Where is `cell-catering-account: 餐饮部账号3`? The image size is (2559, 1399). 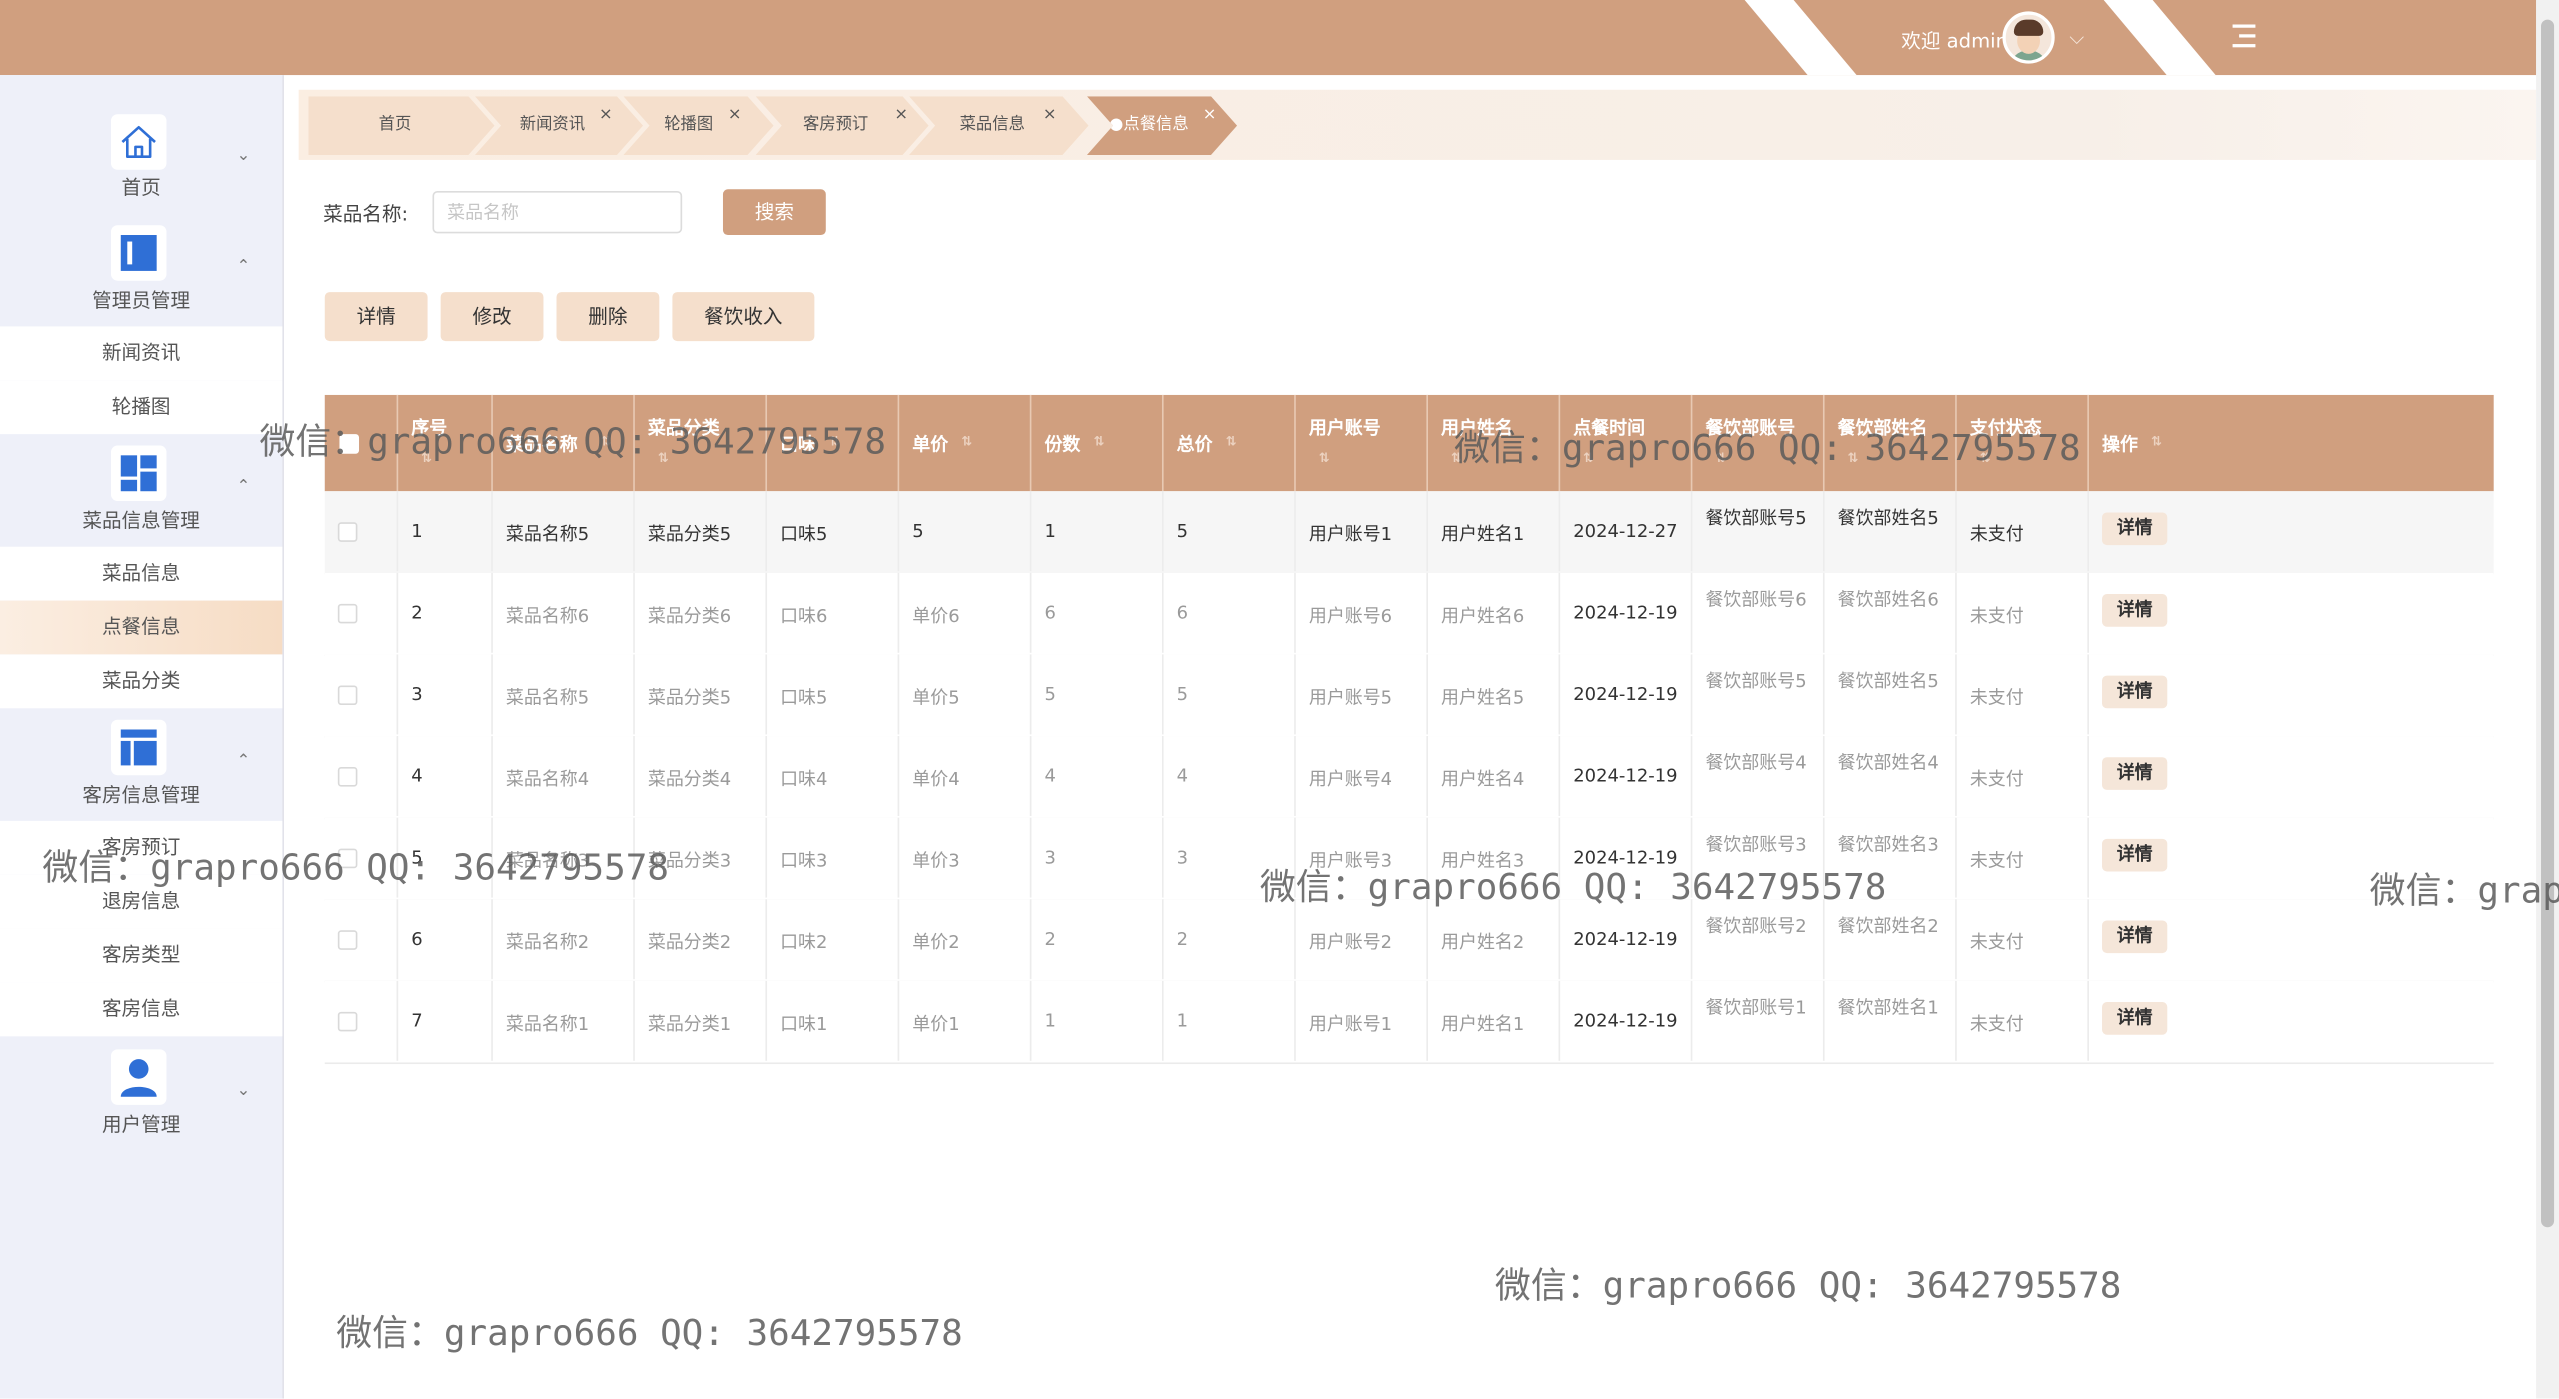 cell-catering-account: 餐饮部账号3 is located at coordinates (1758, 857).